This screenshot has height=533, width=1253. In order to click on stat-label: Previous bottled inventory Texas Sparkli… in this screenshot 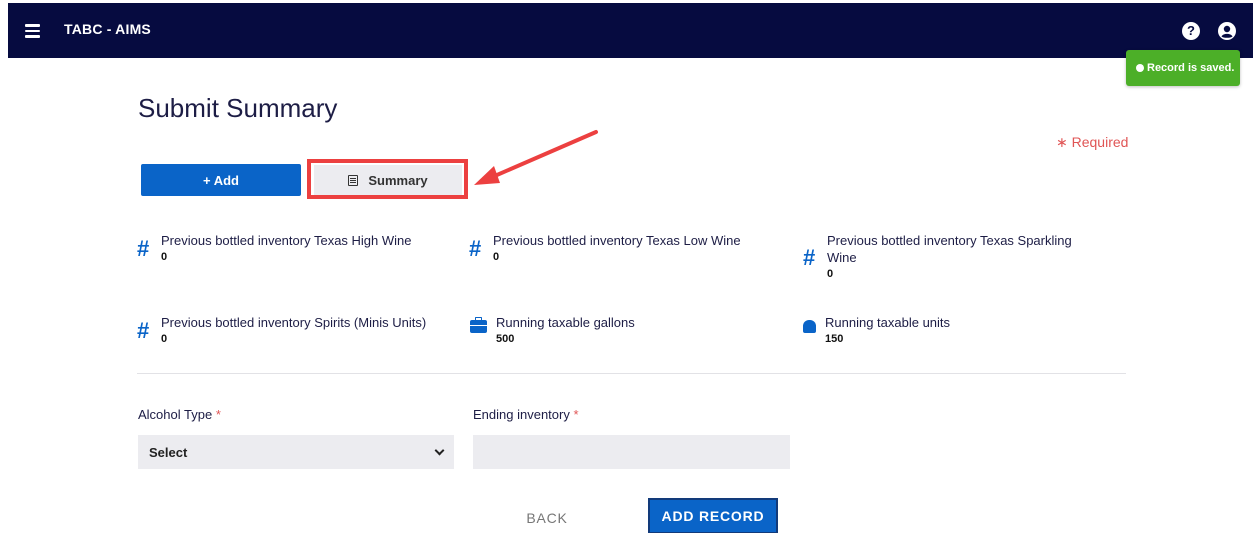, I will do `click(949, 249)`.